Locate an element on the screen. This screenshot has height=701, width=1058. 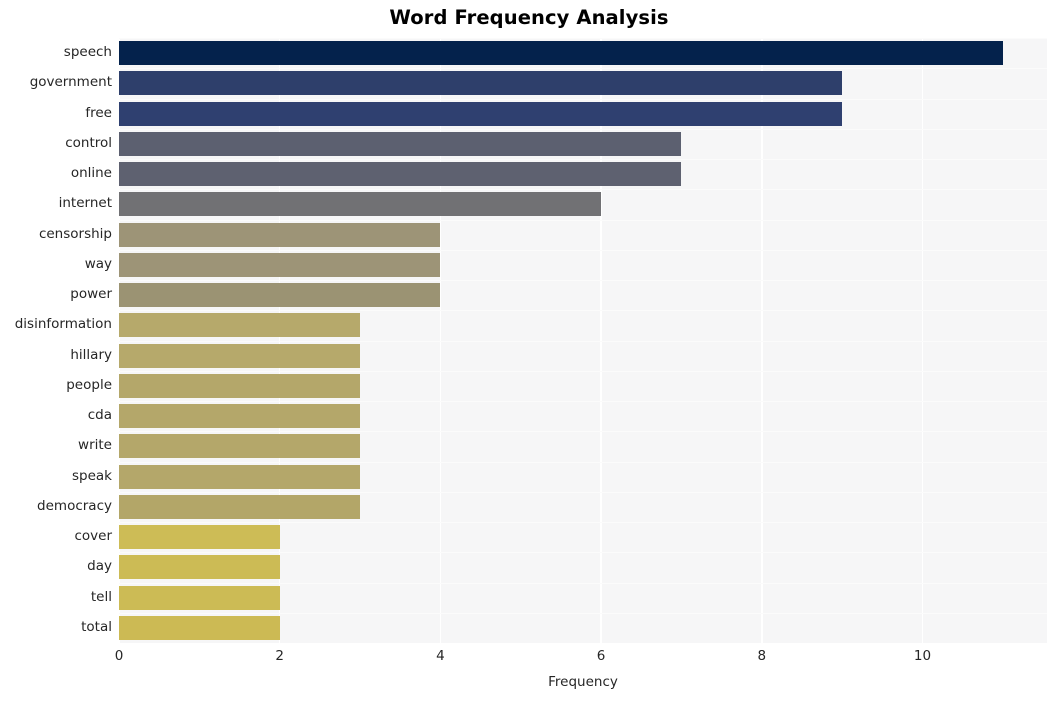
bar-people is located at coordinates (240, 385).